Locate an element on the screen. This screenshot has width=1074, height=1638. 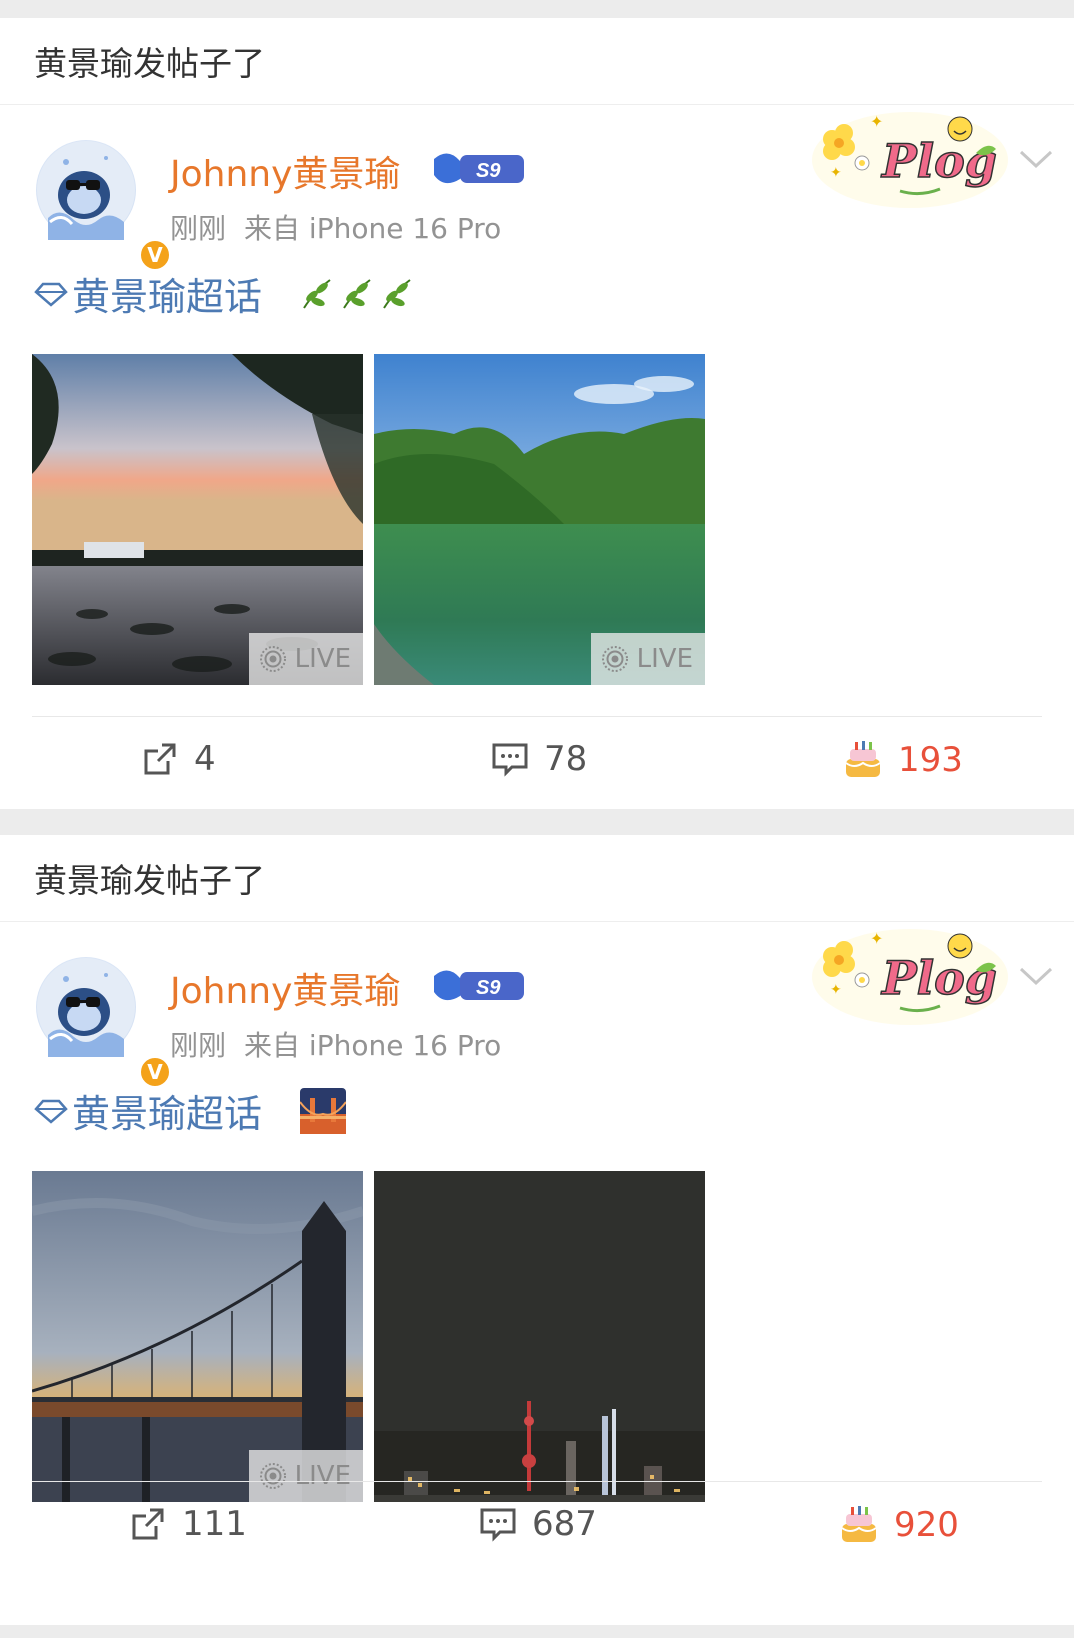
leaves-emoji-icon is located at coordinates (360, 294).